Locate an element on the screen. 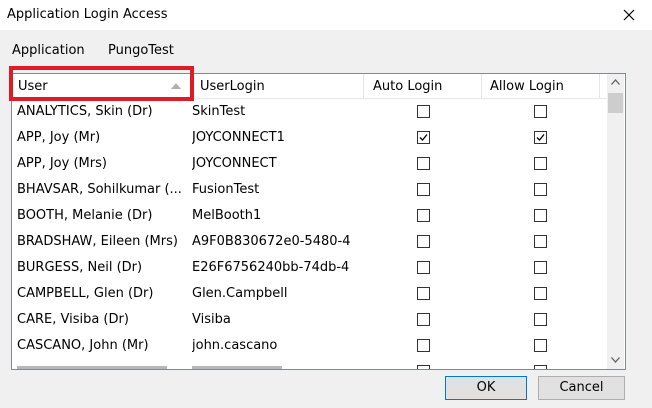 The width and height of the screenshot is (652, 408). userlogin-cell: john.cascano is located at coordinates (235, 345).